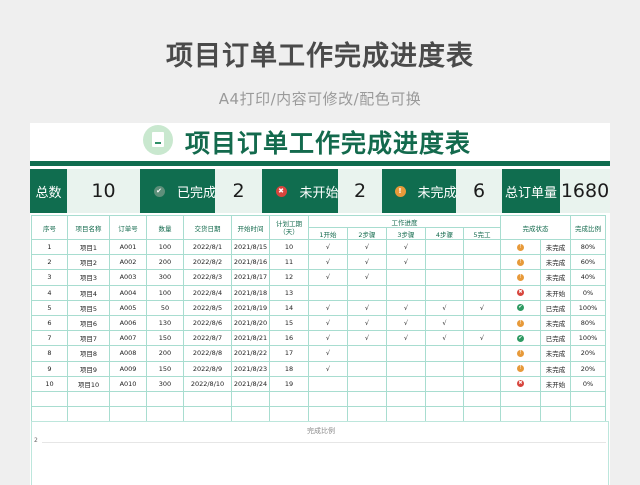 The height and width of the screenshot is (485, 640). I want to click on cell-step-2: √, so click(367, 247).